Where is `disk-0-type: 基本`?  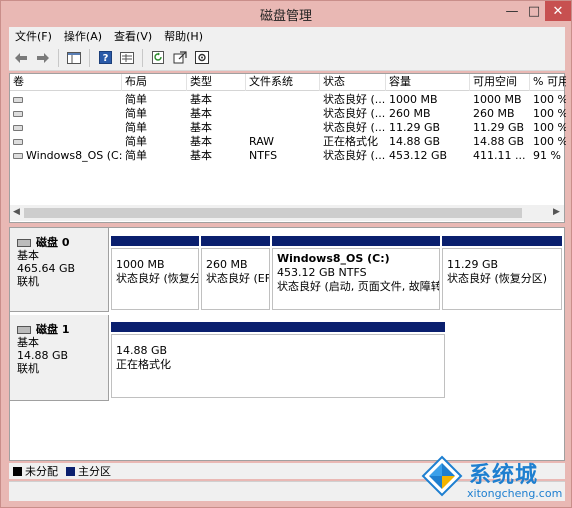
disk-0-type: 基本 is located at coordinates (28, 255).